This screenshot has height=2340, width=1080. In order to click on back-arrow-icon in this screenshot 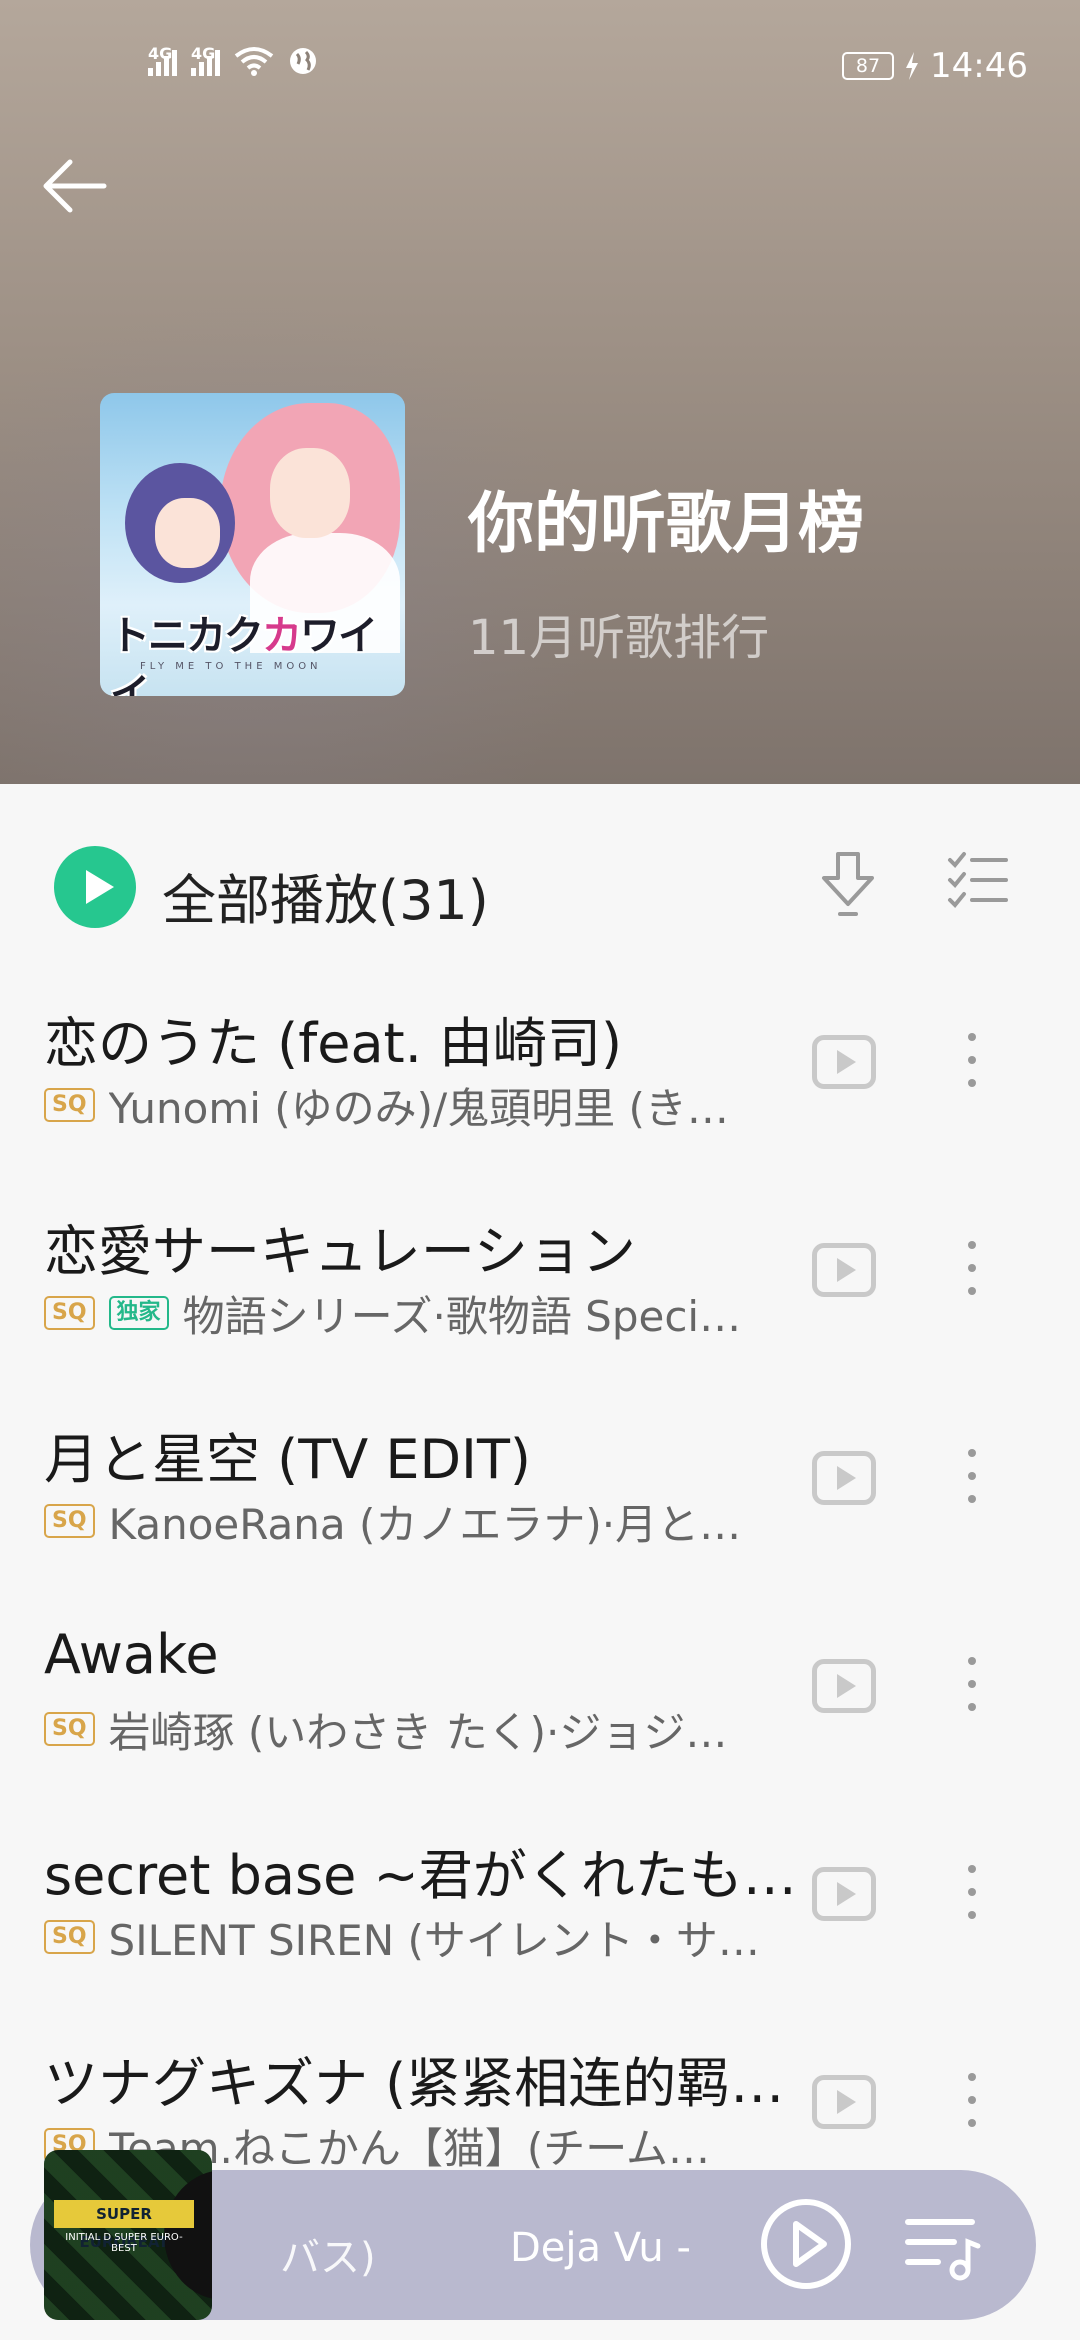, I will do `click(74, 186)`.